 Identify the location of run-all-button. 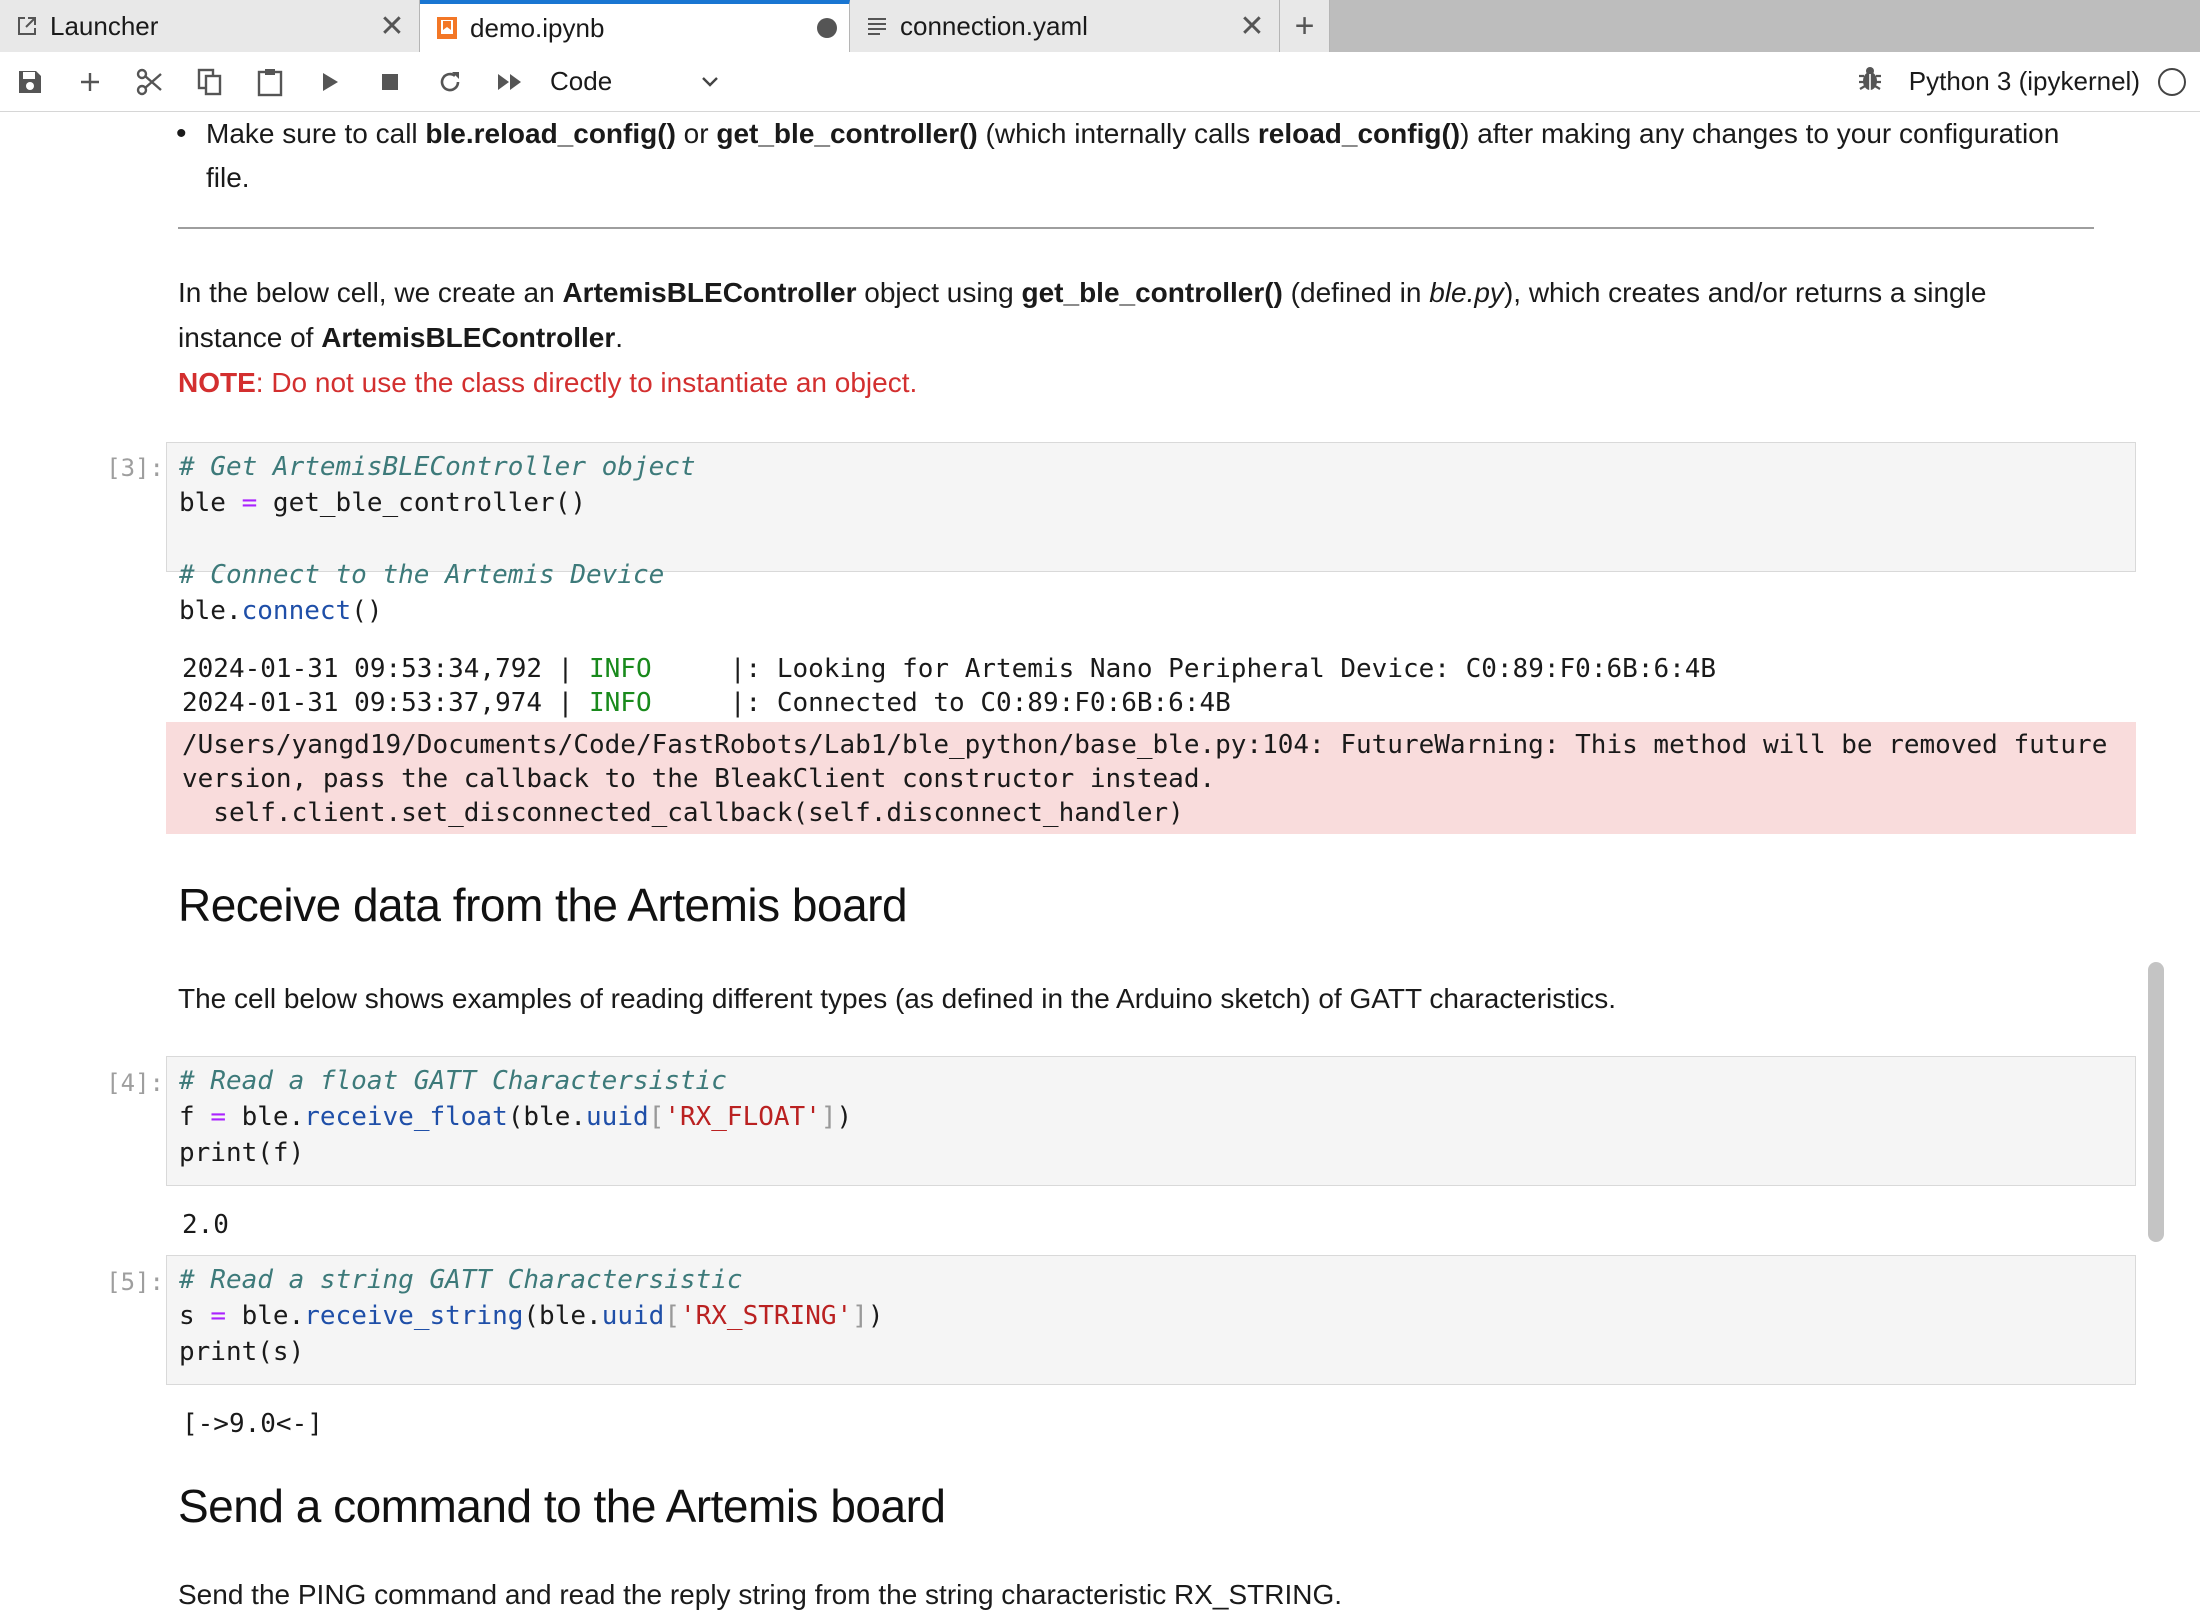
(510, 82).